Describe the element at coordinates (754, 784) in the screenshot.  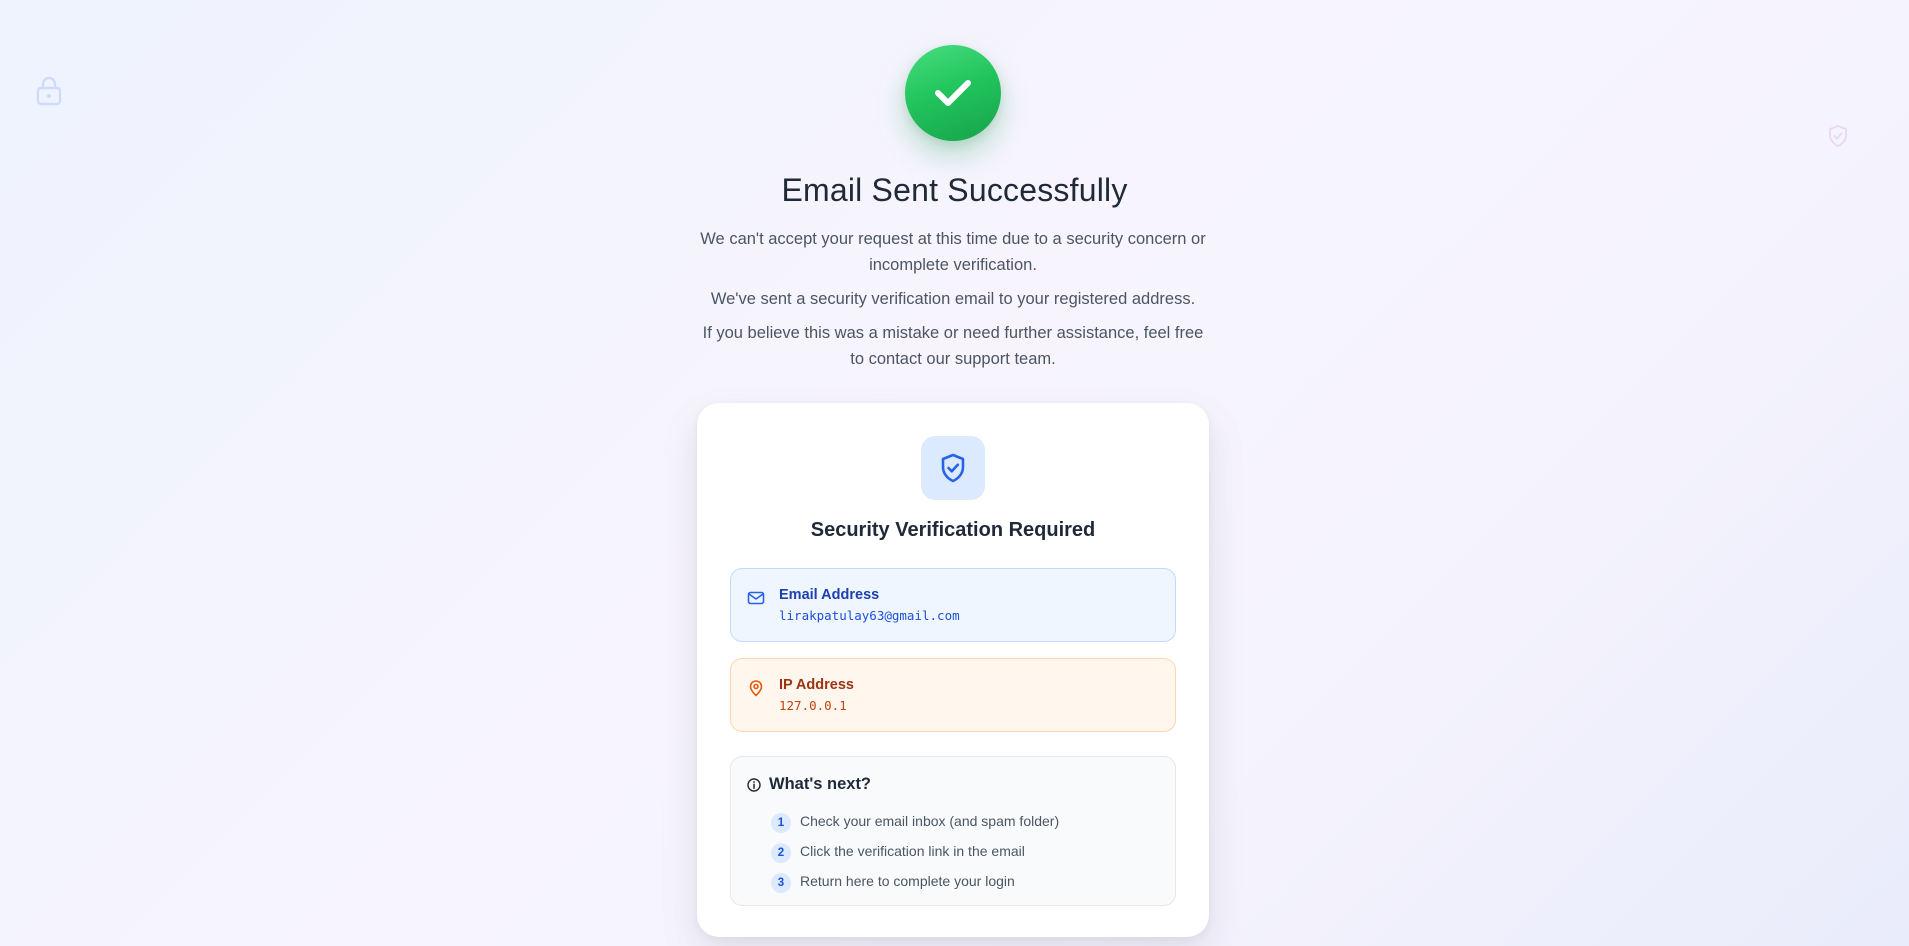
I see `info-icon` at that location.